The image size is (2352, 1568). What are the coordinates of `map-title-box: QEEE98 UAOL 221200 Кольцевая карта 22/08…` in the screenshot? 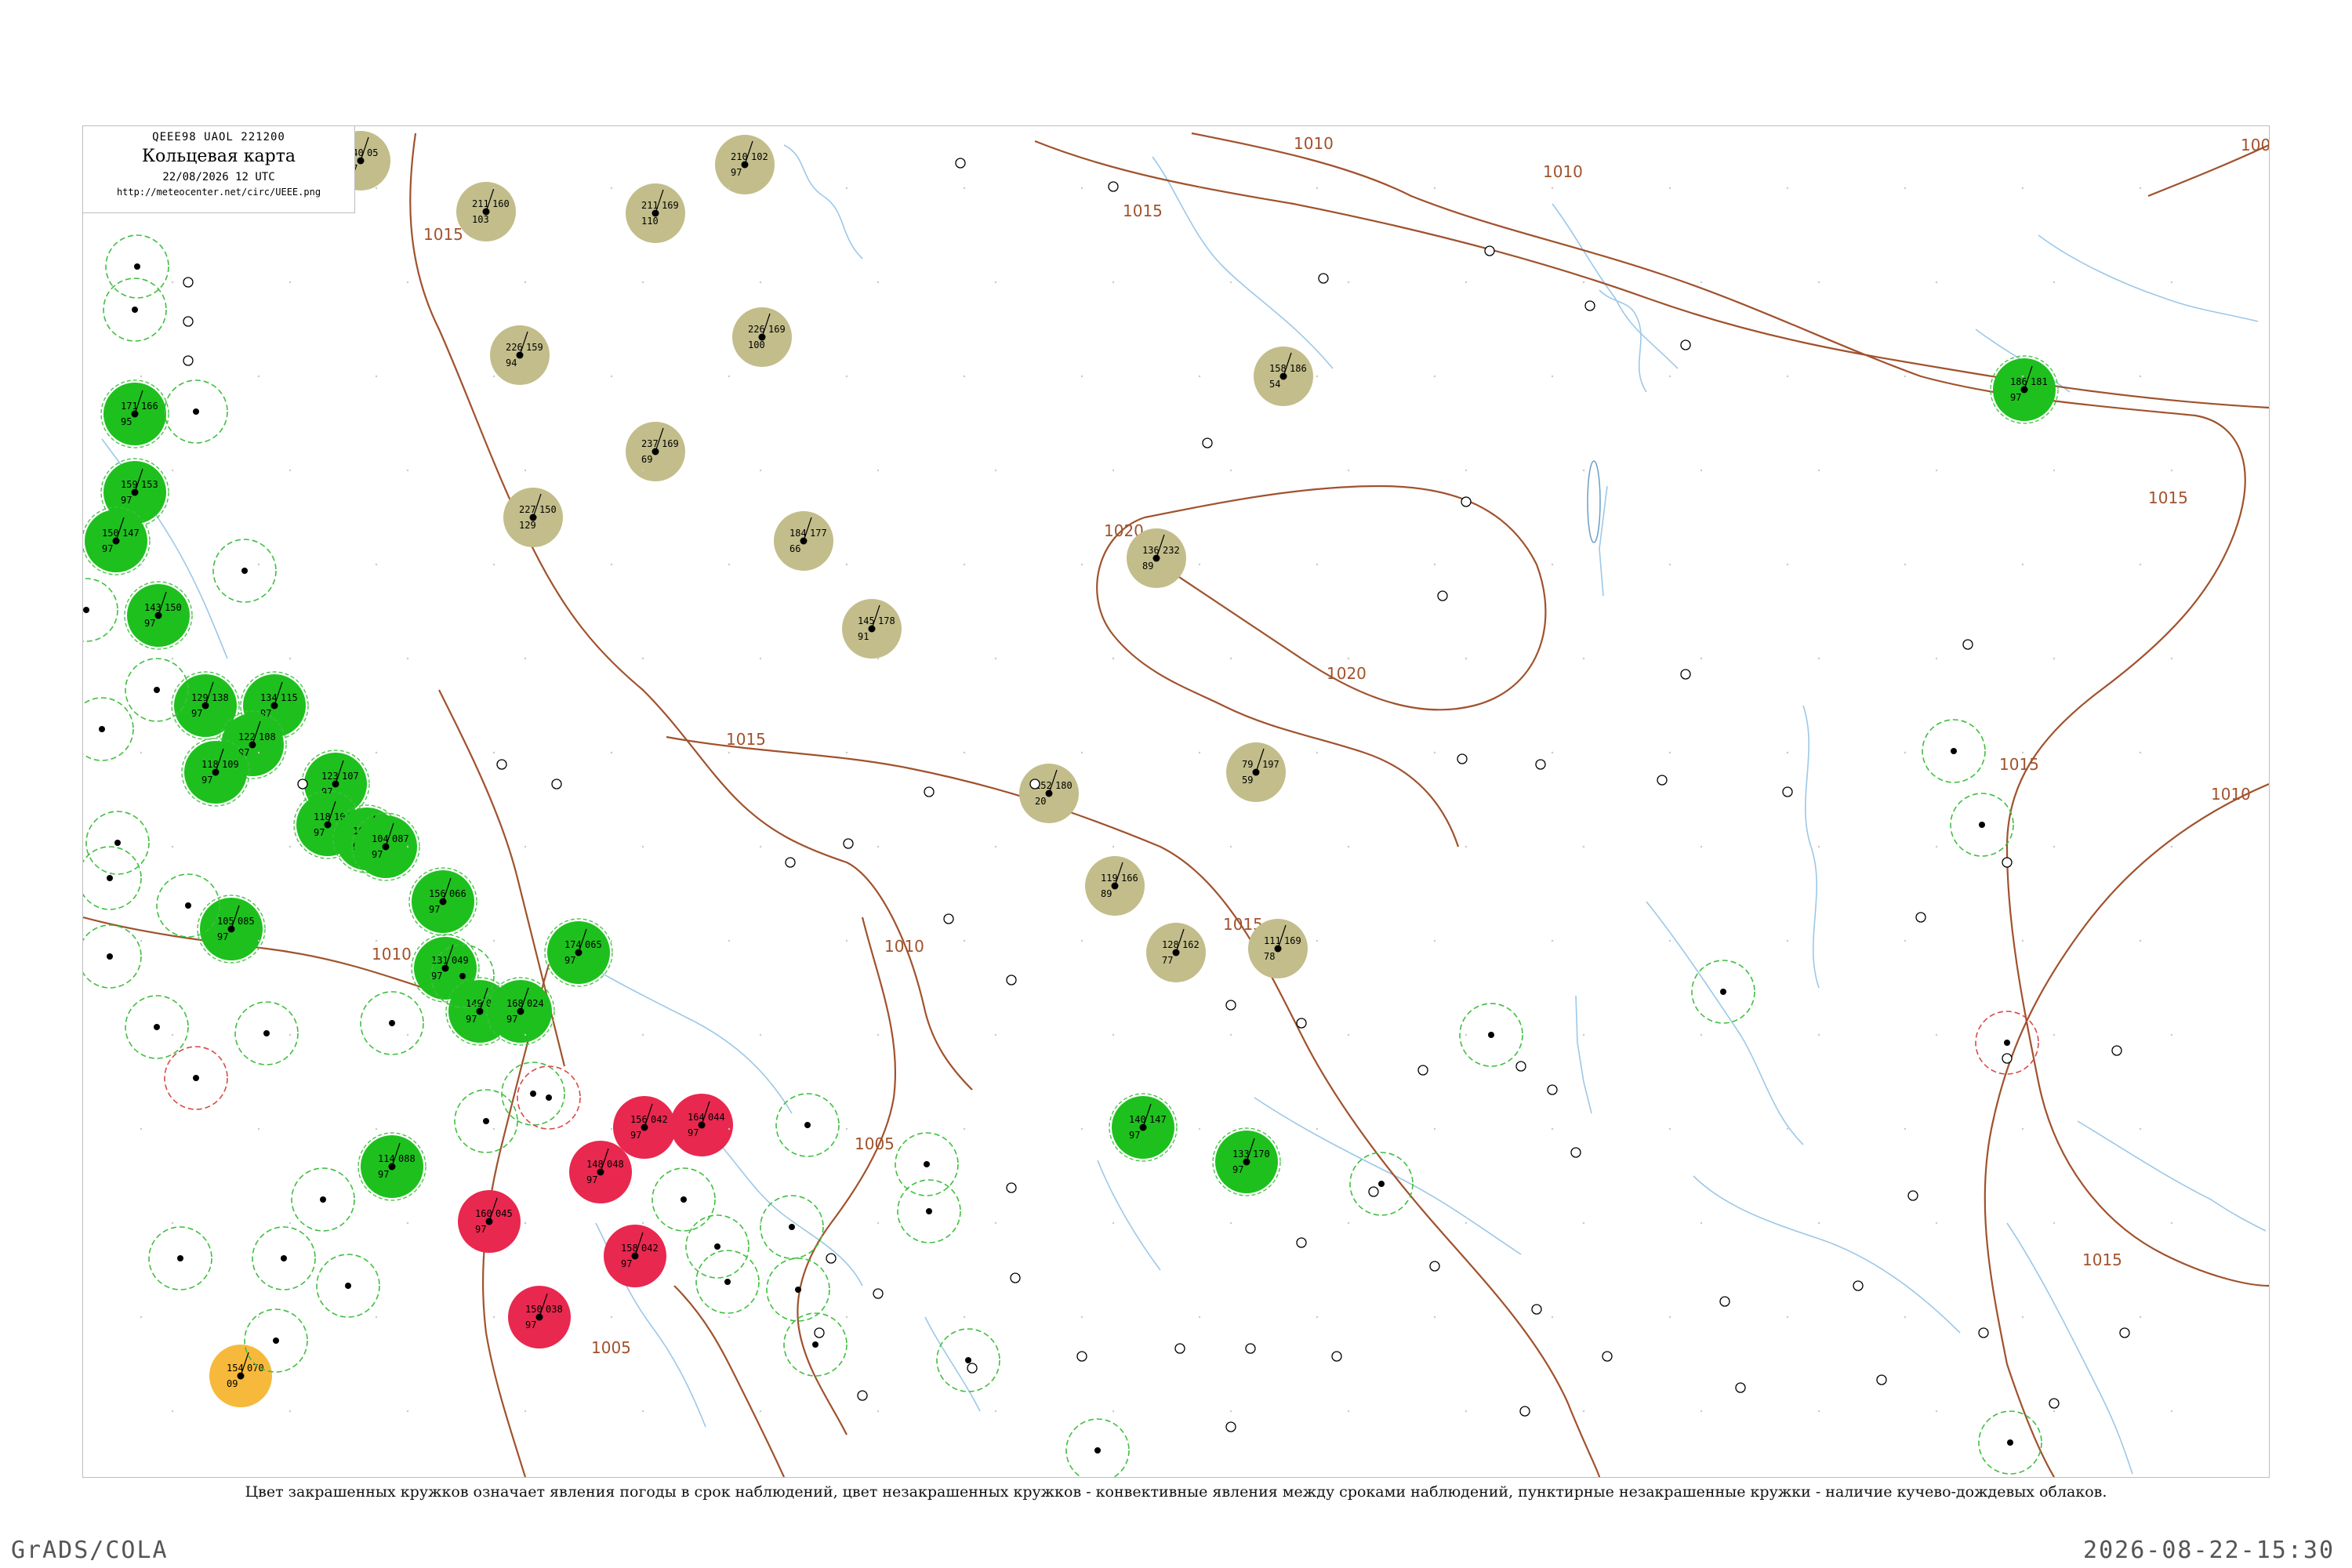 It's located at (219, 169).